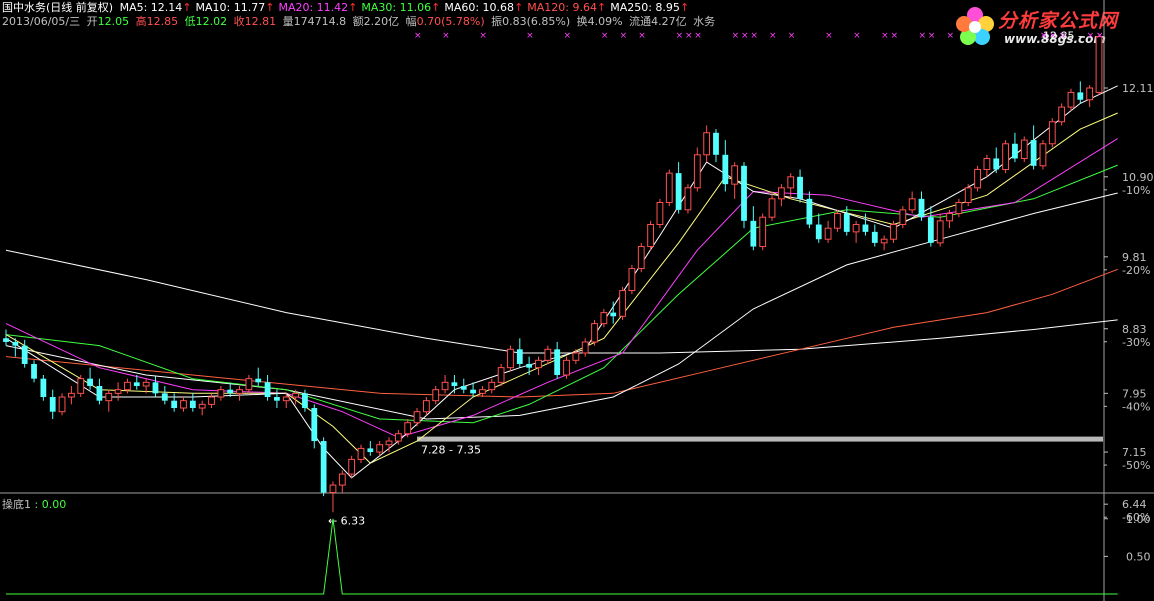 The height and width of the screenshot is (601, 1154). Describe the element at coordinates (1138, 177) in the screenshot. I see `price-tick-label: 10.90` at that location.